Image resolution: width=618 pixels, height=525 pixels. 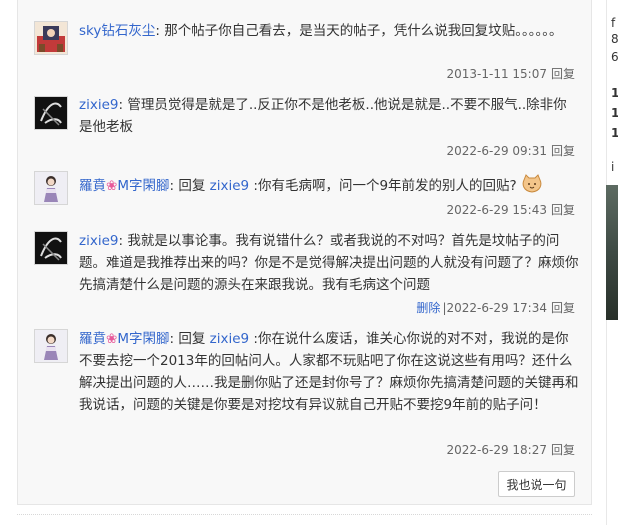 I want to click on comment-time: |2022-6-29 17:34, so click(x=494, y=308).